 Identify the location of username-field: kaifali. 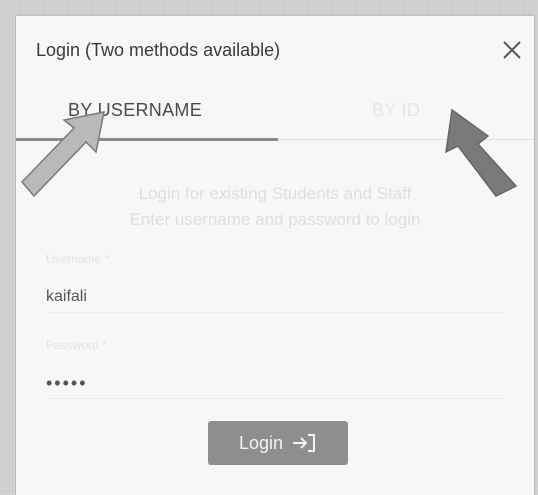
(66, 297).